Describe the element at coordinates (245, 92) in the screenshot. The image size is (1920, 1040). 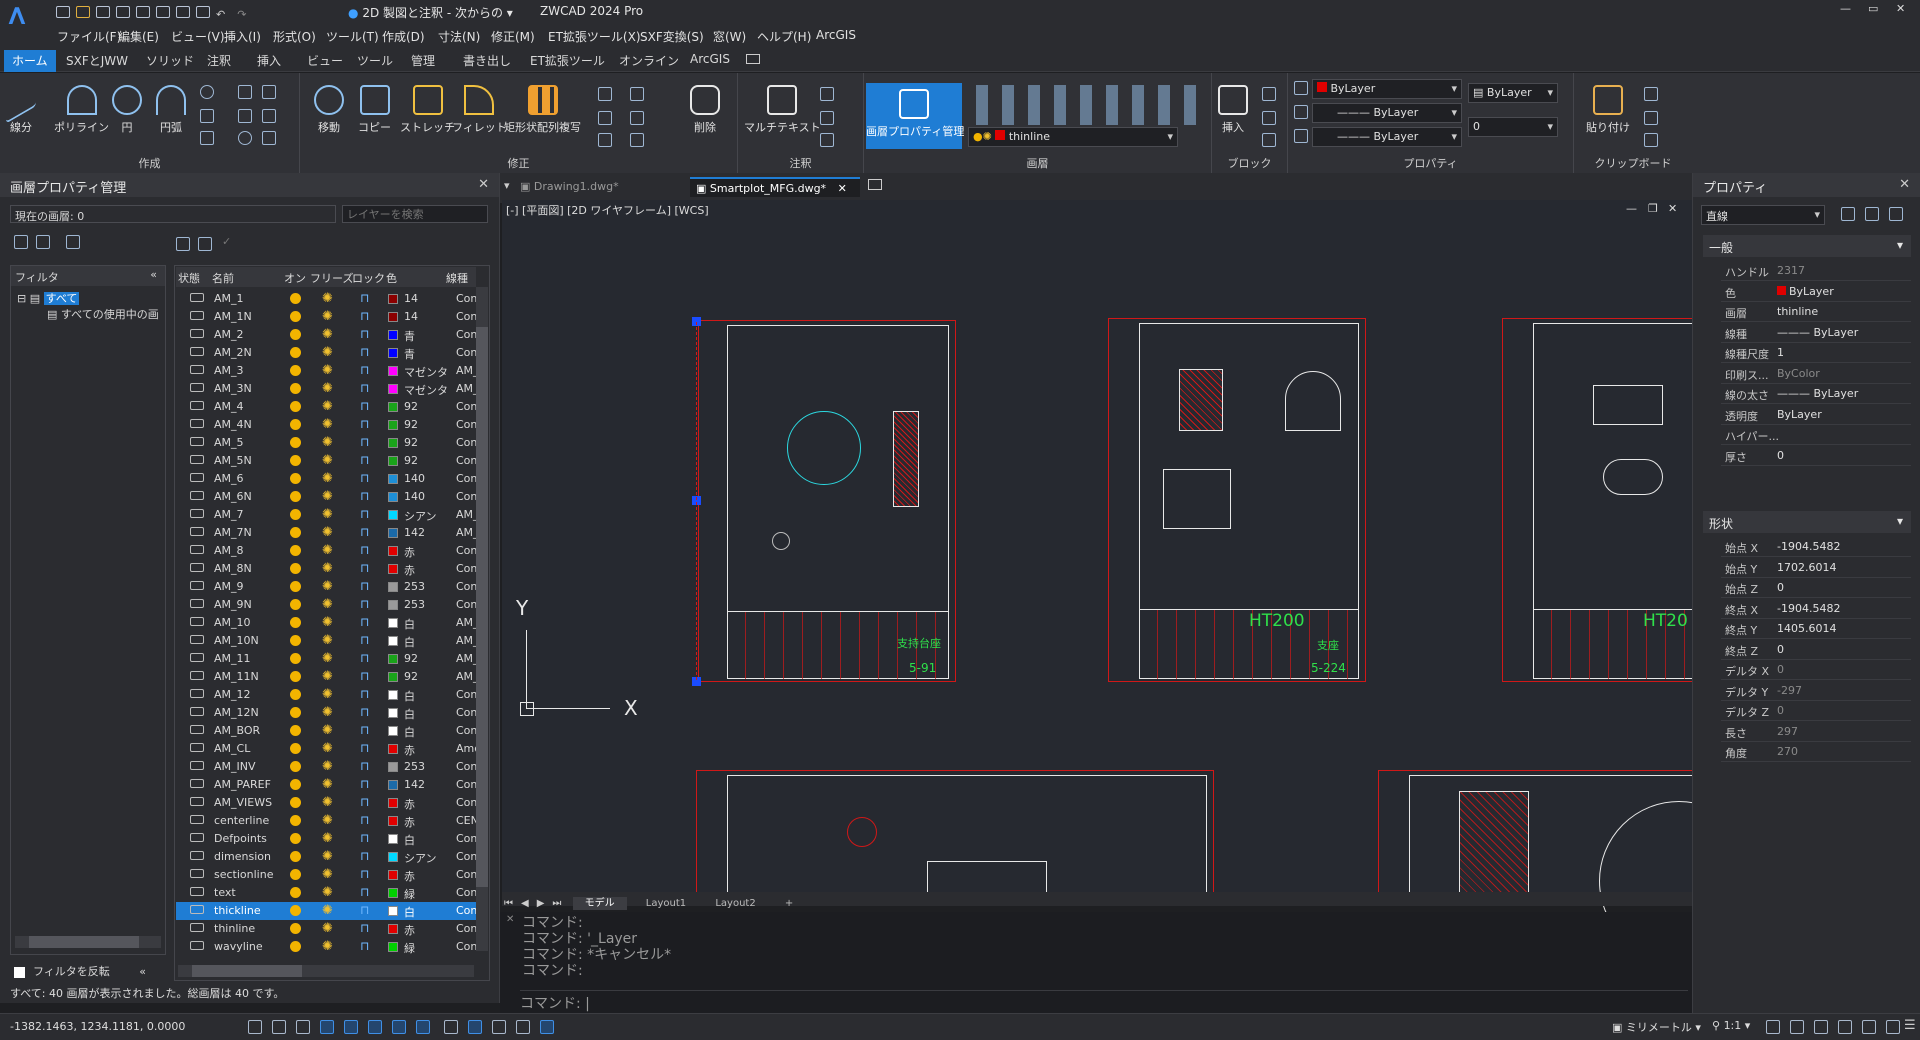
I see `spline-icon` at that location.